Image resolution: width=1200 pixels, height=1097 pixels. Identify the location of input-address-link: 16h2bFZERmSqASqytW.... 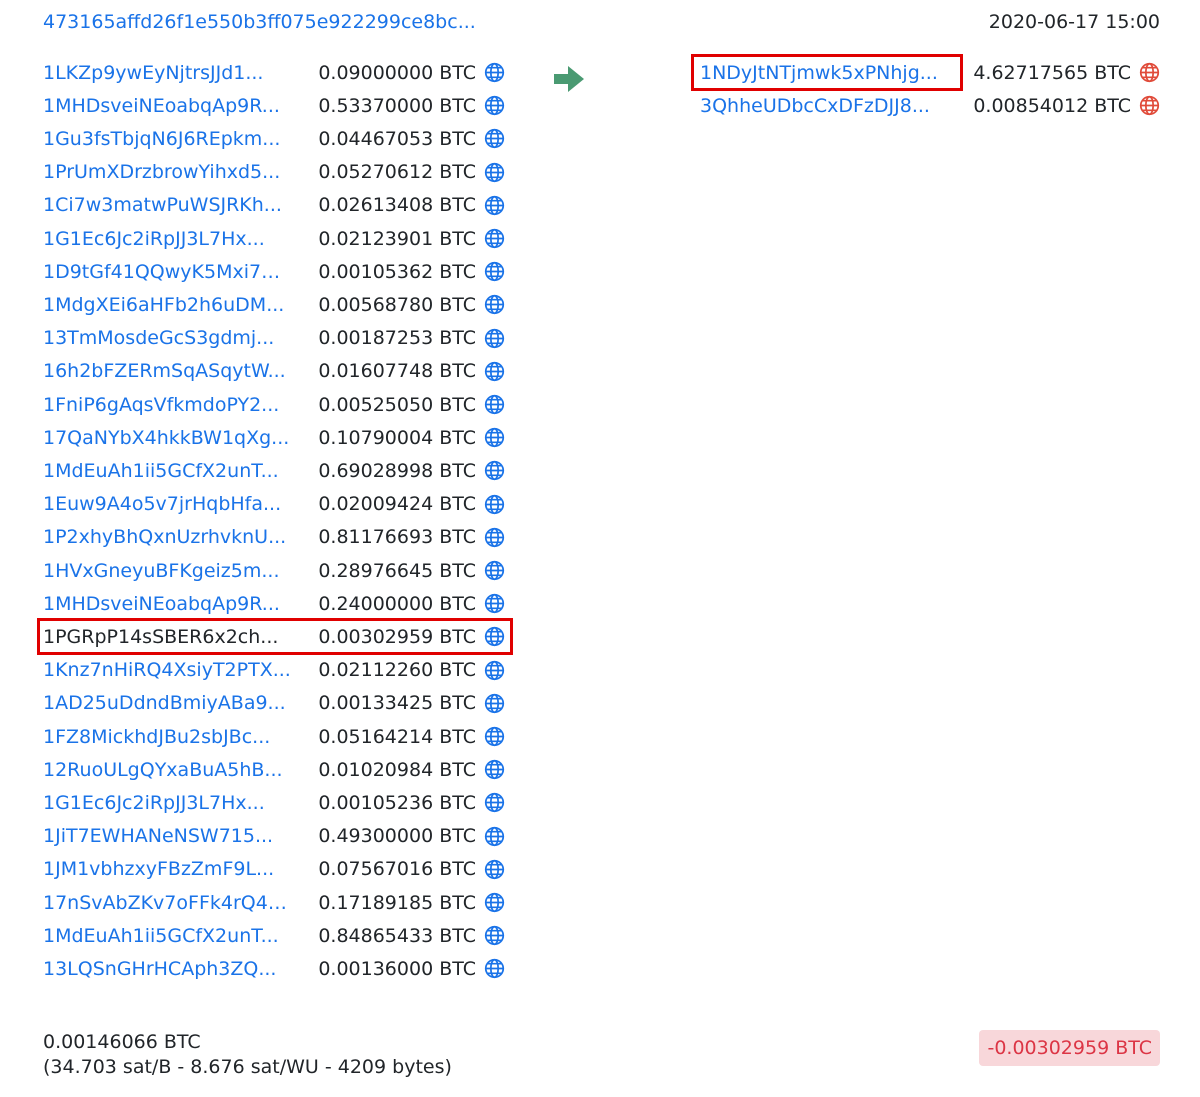
(167, 371).